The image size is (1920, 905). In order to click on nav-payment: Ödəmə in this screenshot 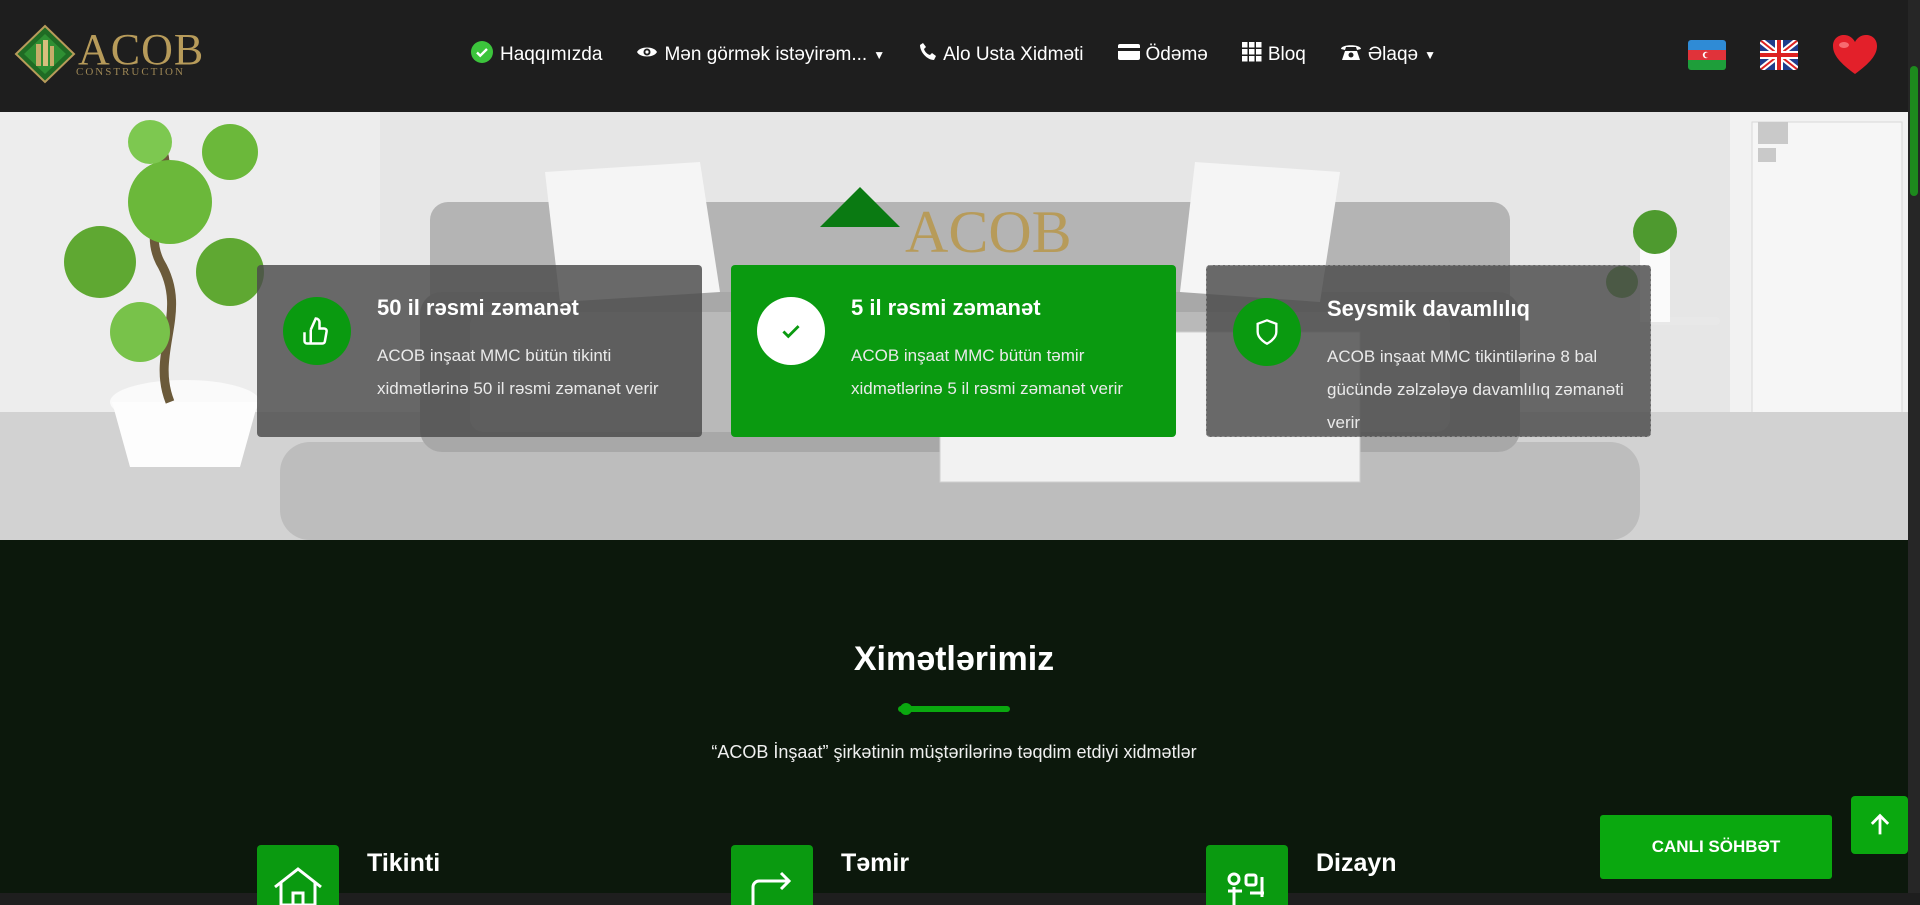, I will do `click(1162, 55)`.